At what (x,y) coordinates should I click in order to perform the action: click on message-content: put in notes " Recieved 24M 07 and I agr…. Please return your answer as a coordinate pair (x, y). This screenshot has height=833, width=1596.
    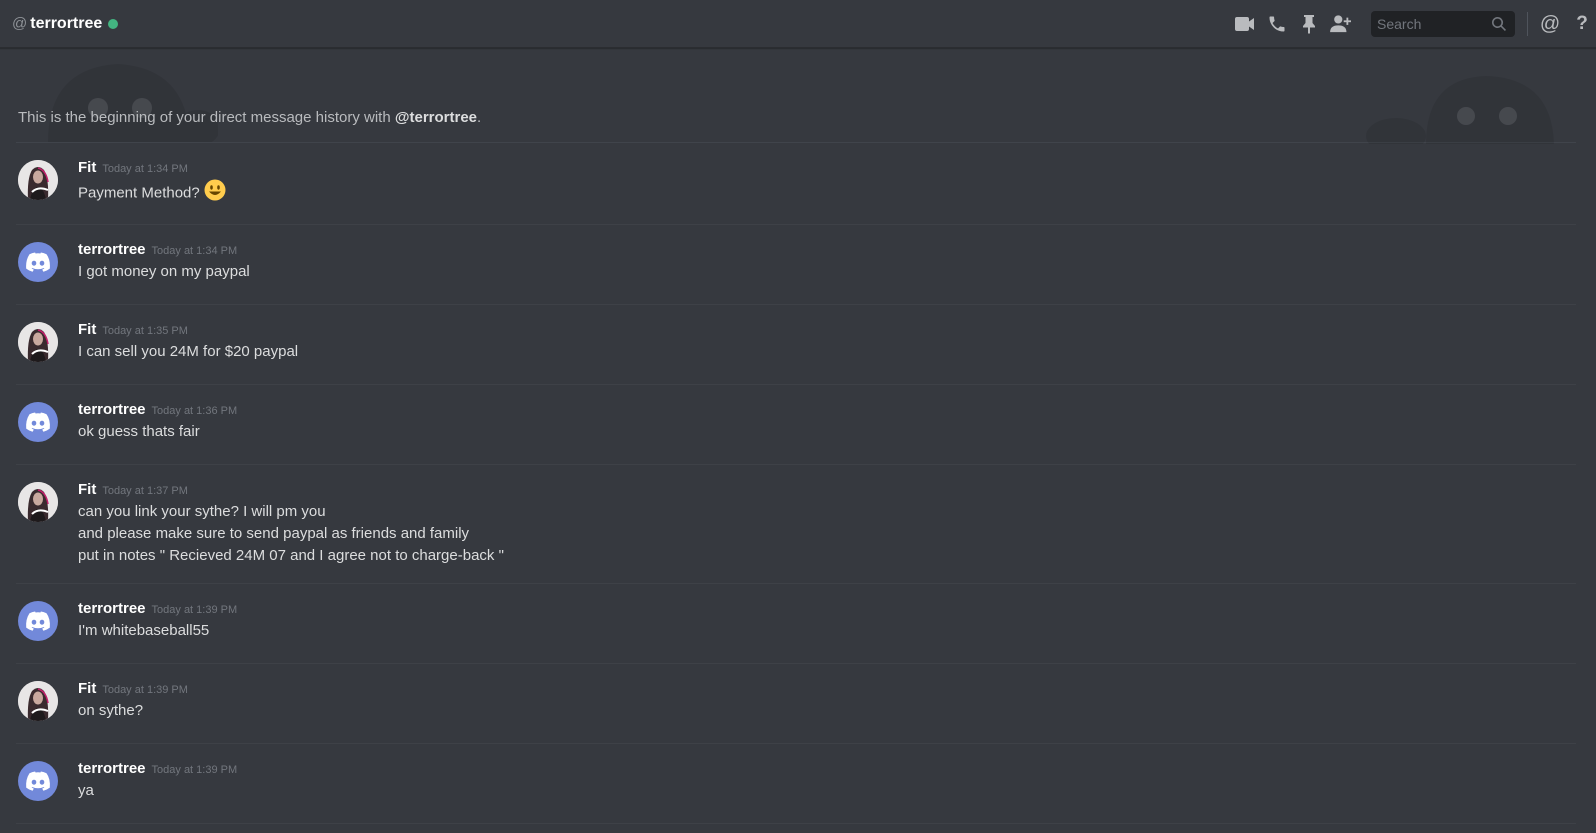
    Looking at the image, I should click on (291, 555).